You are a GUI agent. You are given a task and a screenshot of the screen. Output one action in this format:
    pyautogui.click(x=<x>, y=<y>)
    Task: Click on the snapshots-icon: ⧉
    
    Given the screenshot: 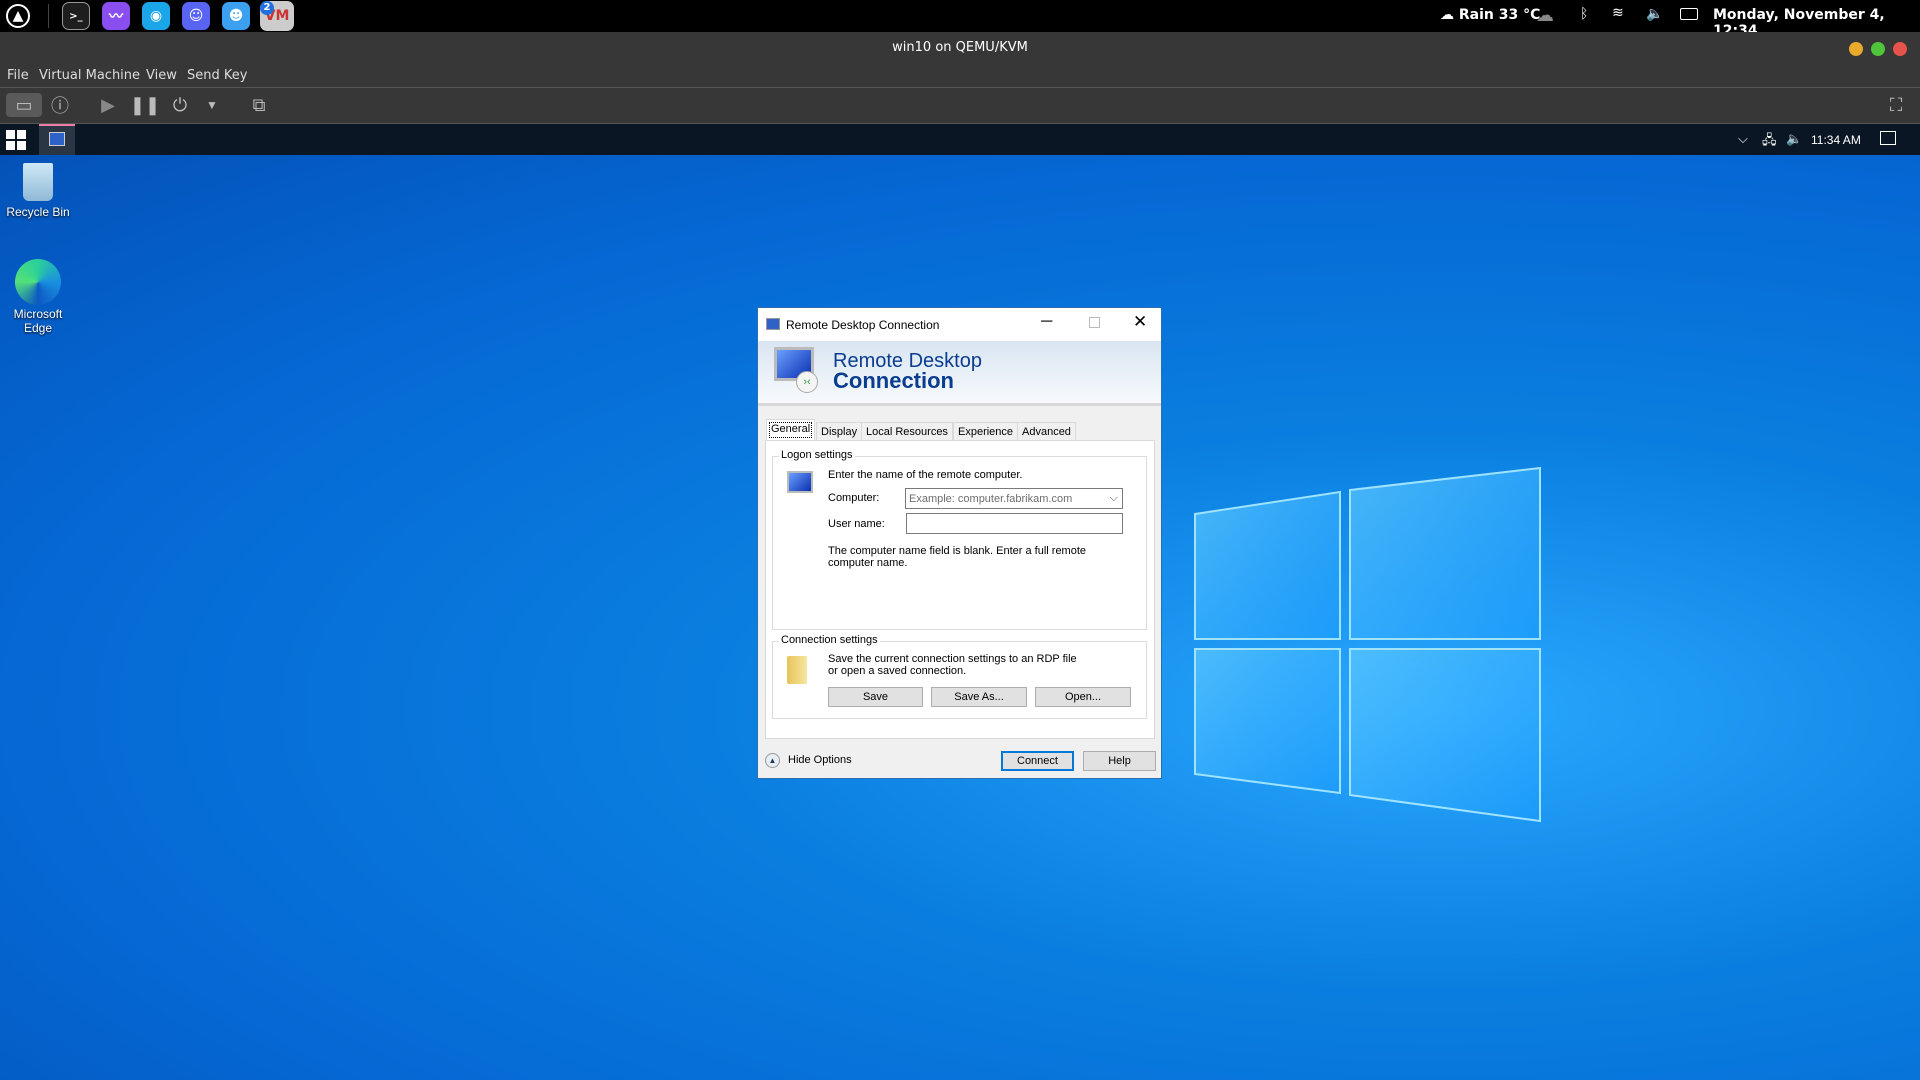 What is the action you would take?
    pyautogui.click(x=259, y=104)
    